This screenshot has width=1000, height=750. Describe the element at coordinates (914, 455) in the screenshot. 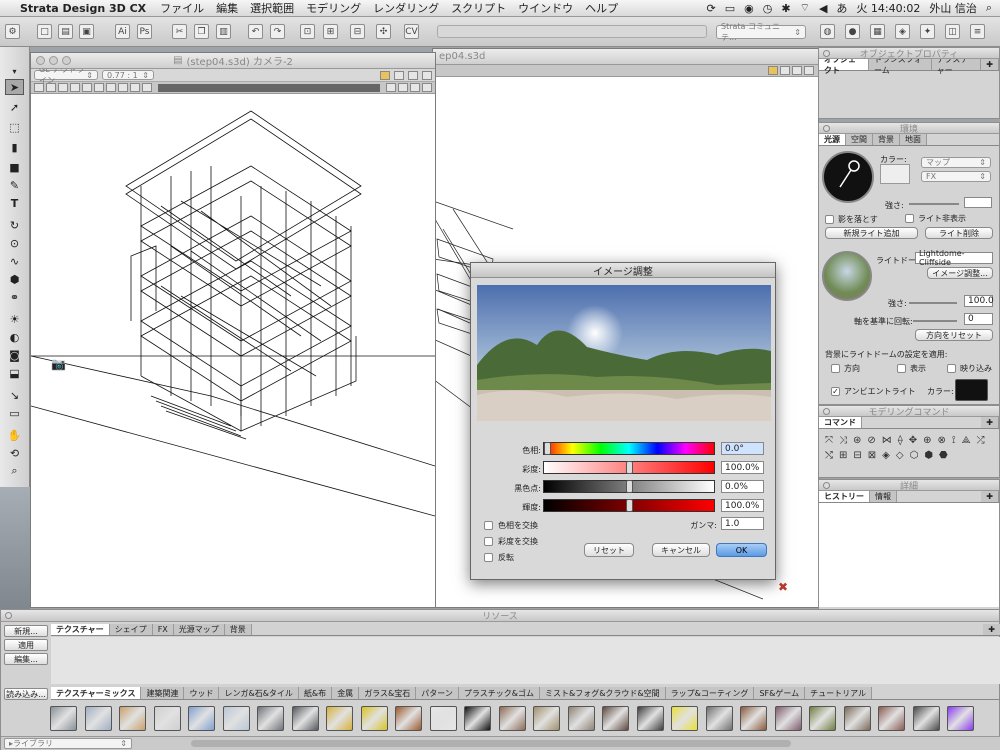

I see `command-19-icon: ⬡` at that location.